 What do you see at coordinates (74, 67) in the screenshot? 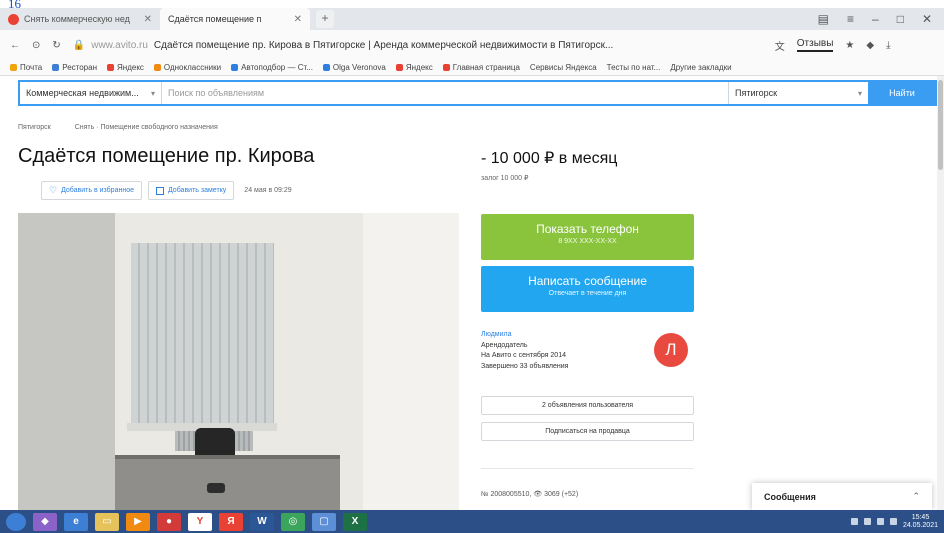
I see `bookmark-item: Ресторан` at bounding box center [74, 67].